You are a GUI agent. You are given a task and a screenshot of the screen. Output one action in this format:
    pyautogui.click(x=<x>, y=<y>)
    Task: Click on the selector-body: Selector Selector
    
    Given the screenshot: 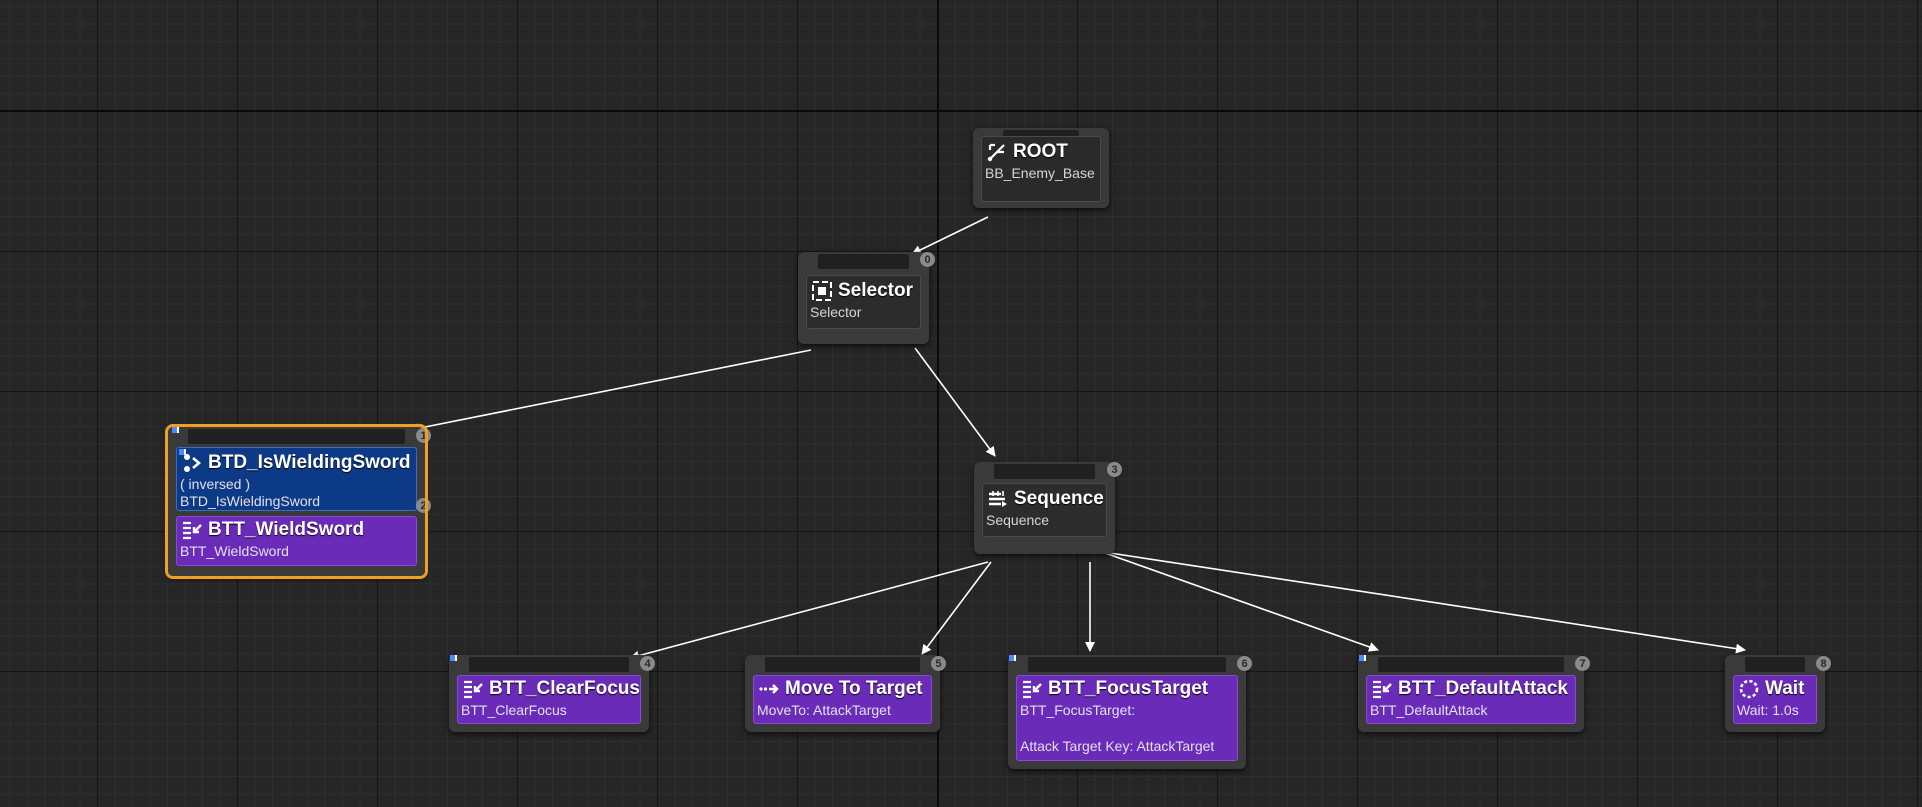 What is the action you would take?
    pyautogui.click(x=863, y=302)
    